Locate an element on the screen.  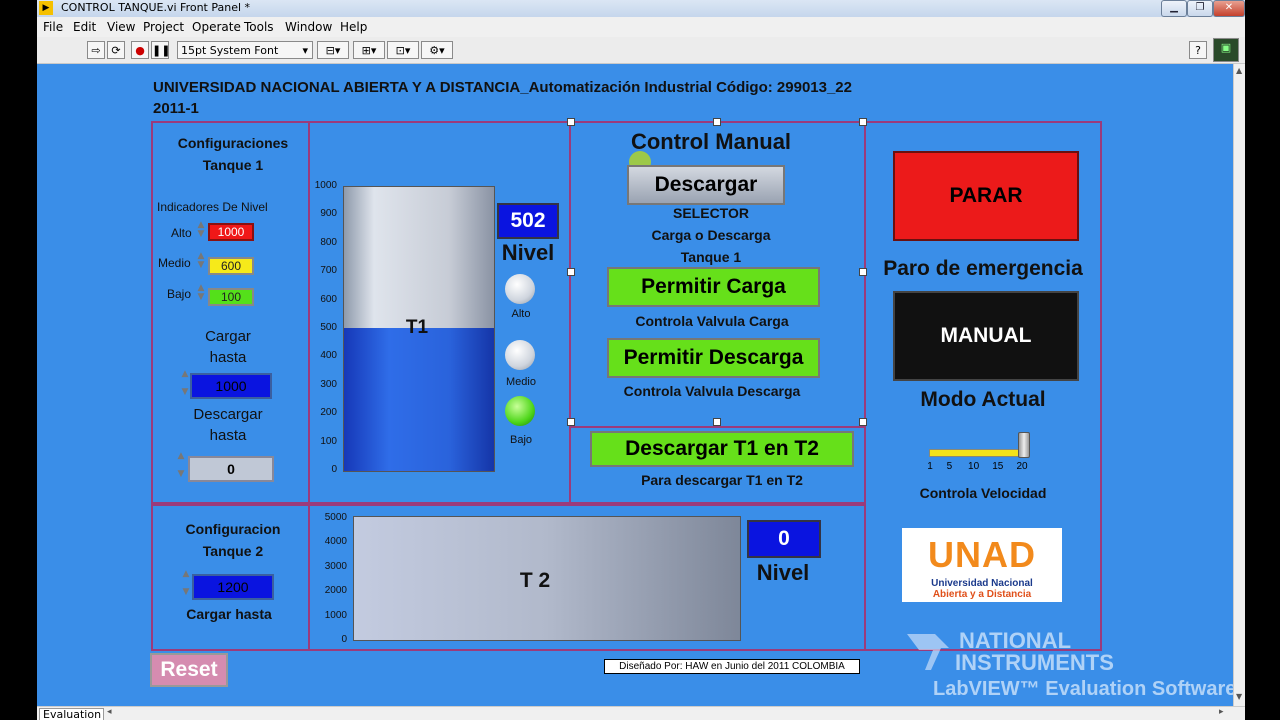
permitir-carga-button: Permitir Carga is located at coordinates (713, 287).